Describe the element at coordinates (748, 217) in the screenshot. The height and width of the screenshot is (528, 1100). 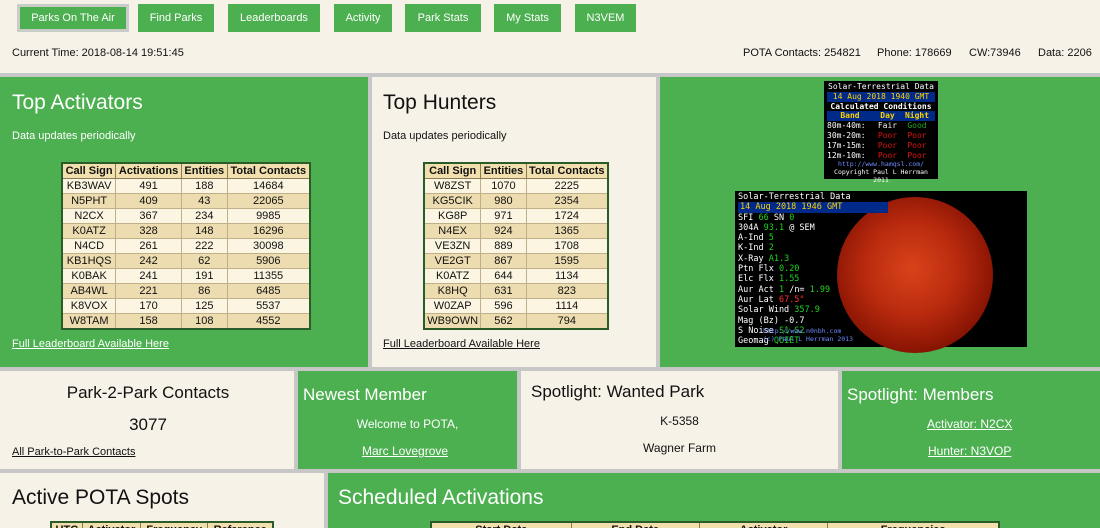
I see `reading-label: SFI` at that location.